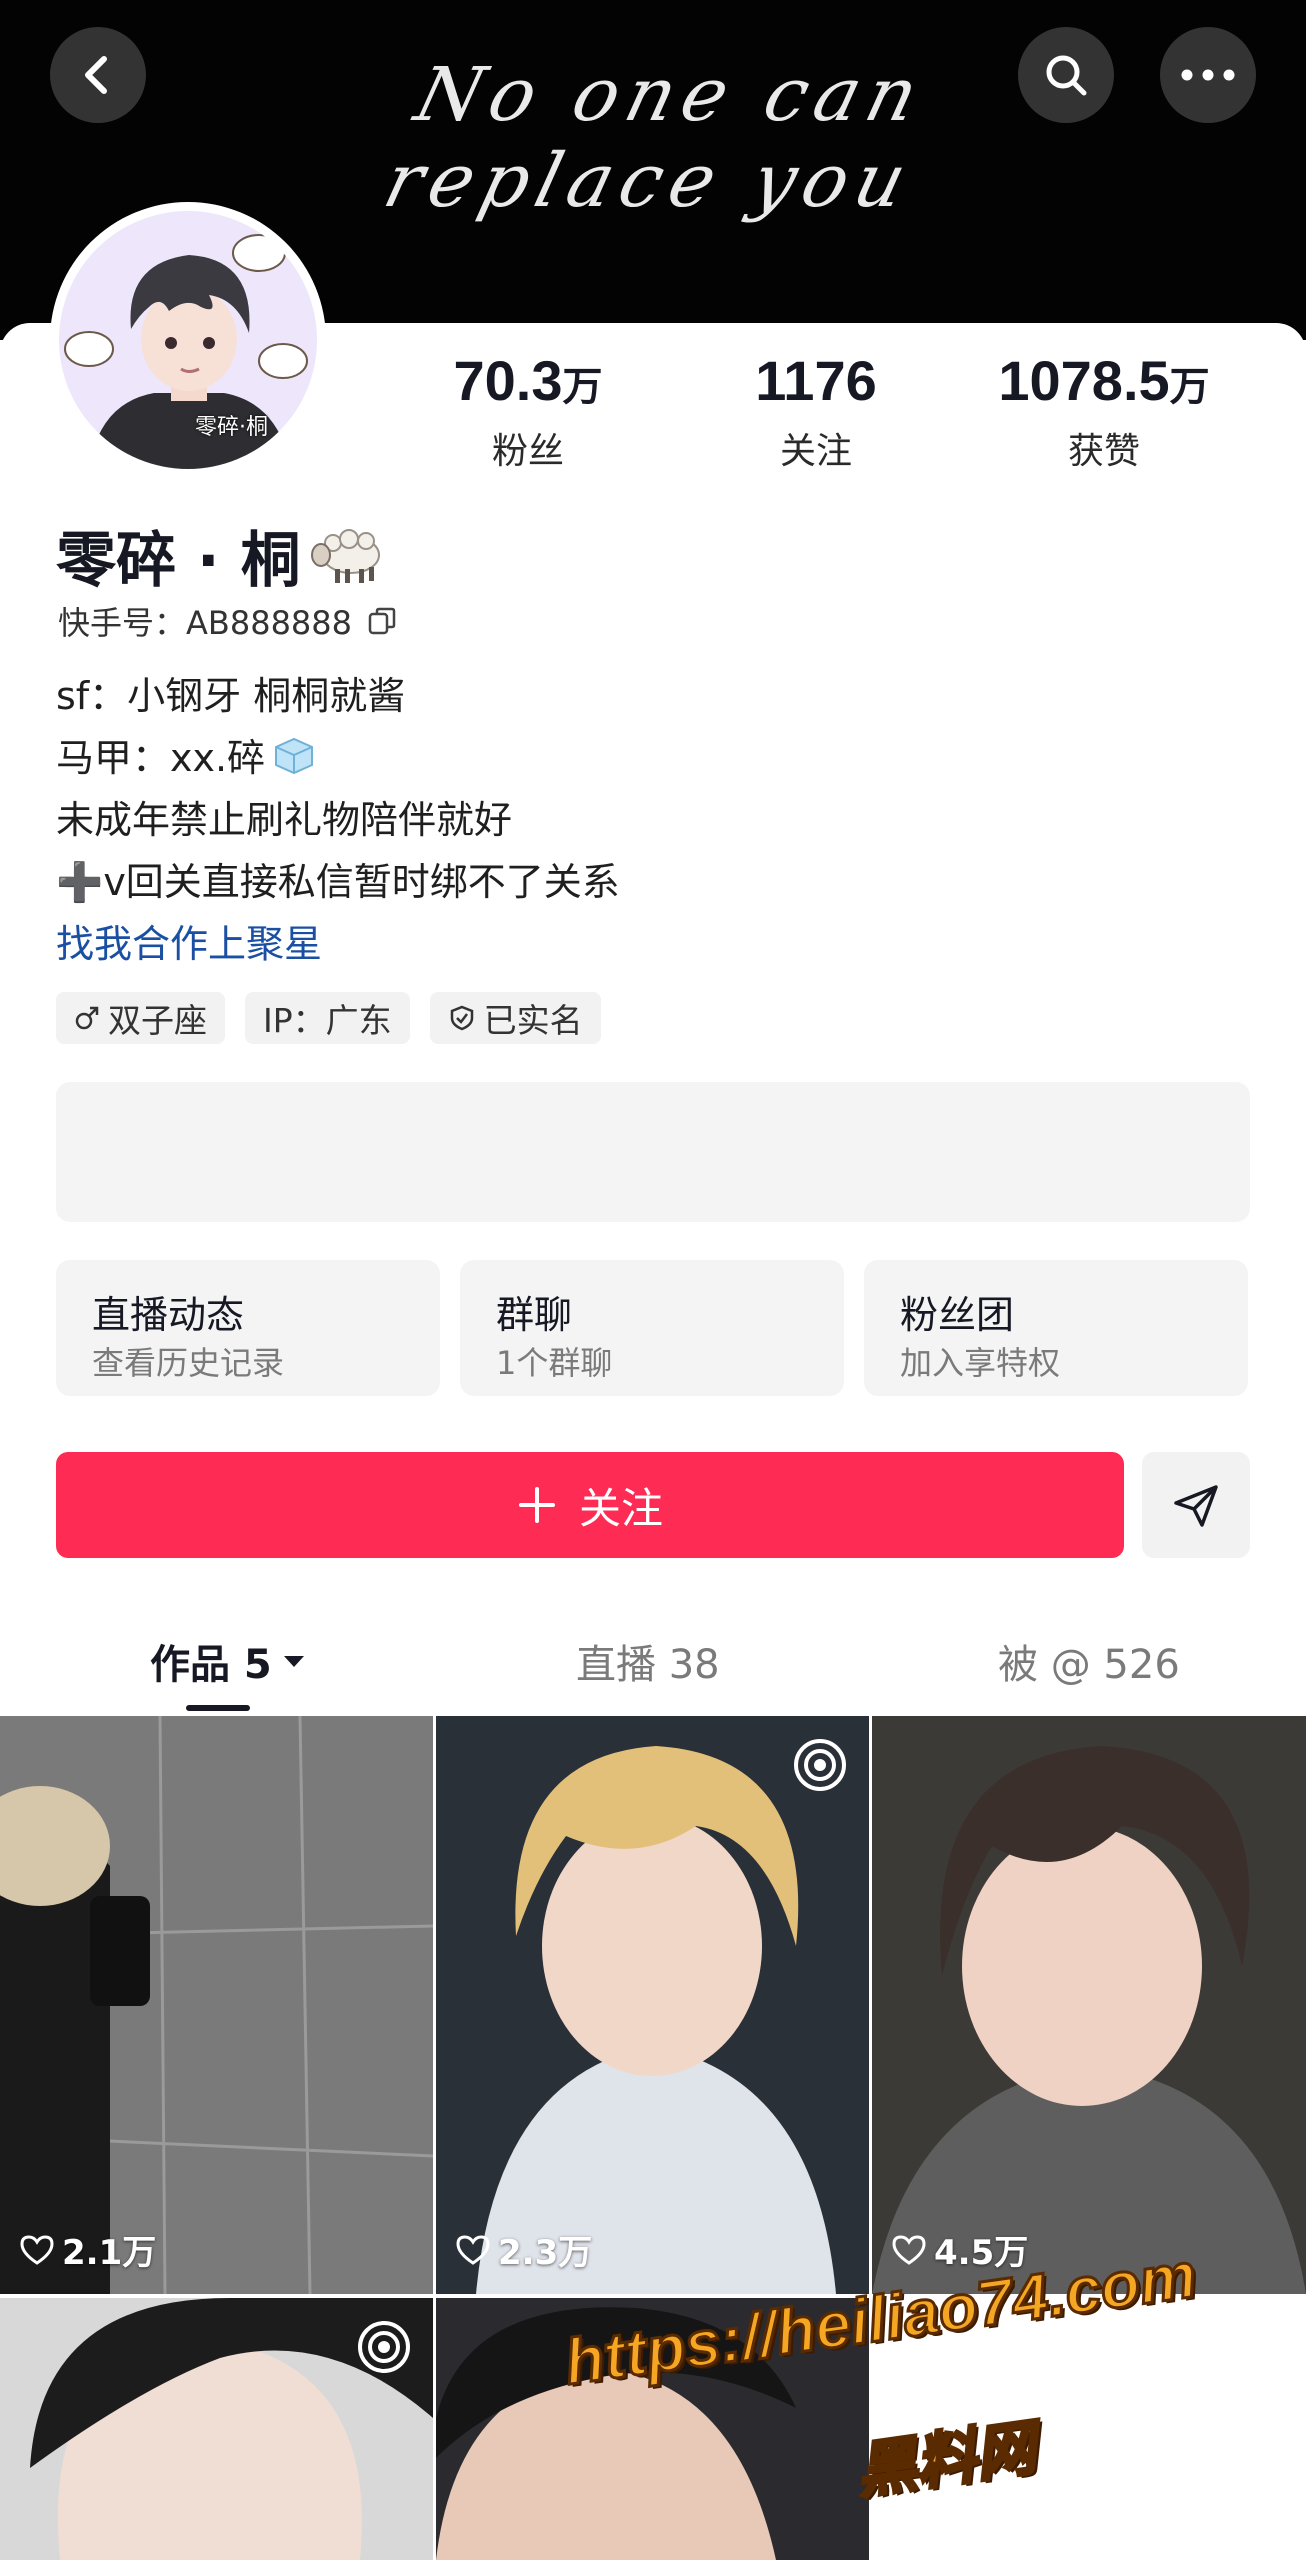 The width and height of the screenshot is (1306, 2560). I want to click on post-tile-1: 2.1万, so click(216, 2005).